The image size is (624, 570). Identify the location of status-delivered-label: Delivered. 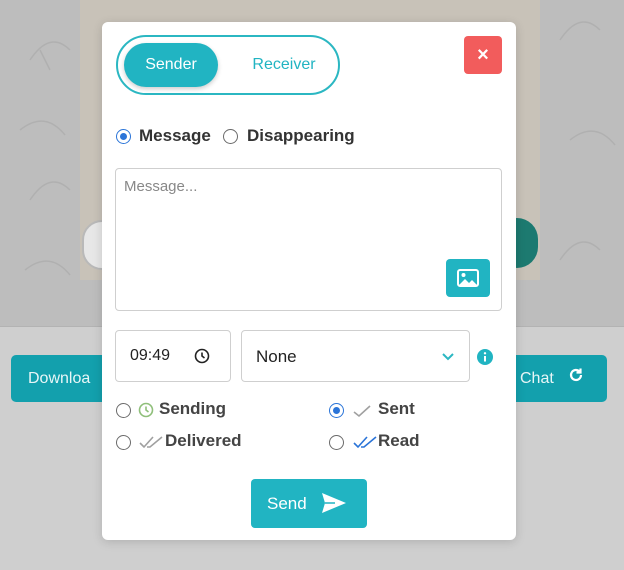
(203, 440).